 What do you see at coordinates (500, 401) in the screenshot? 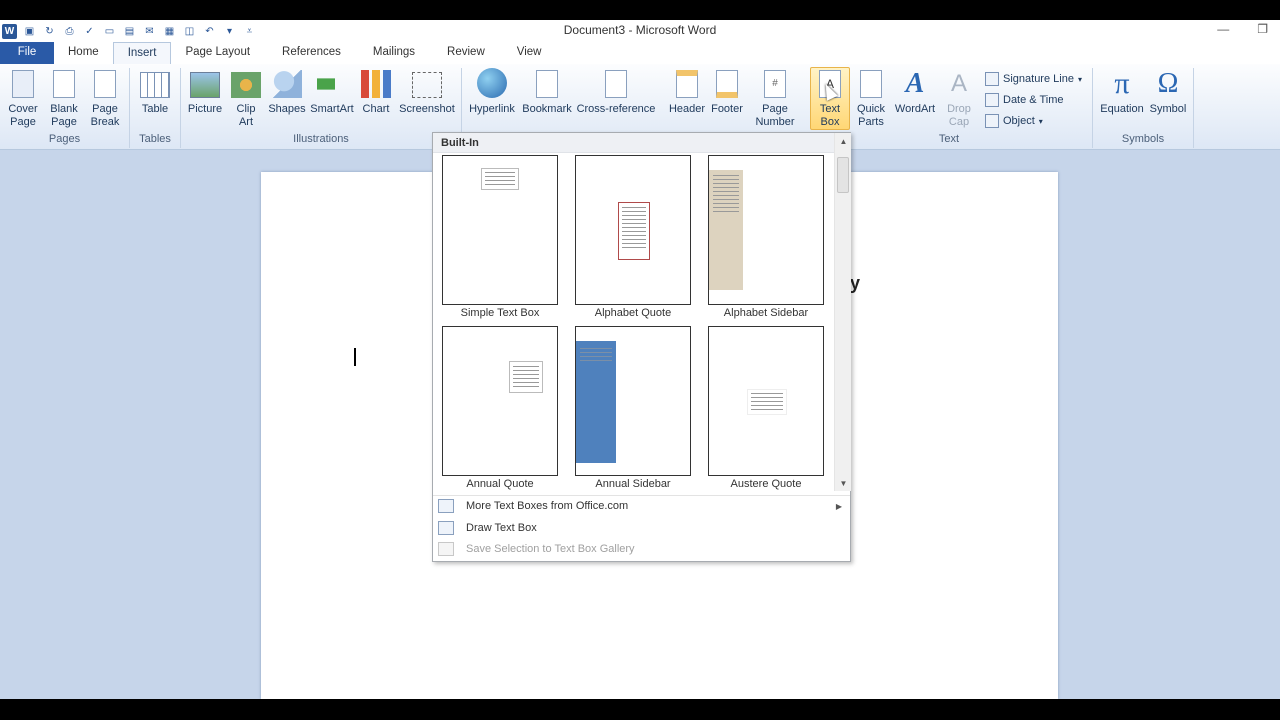
I see `gallery-item-annual-quote` at bounding box center [500, 401].